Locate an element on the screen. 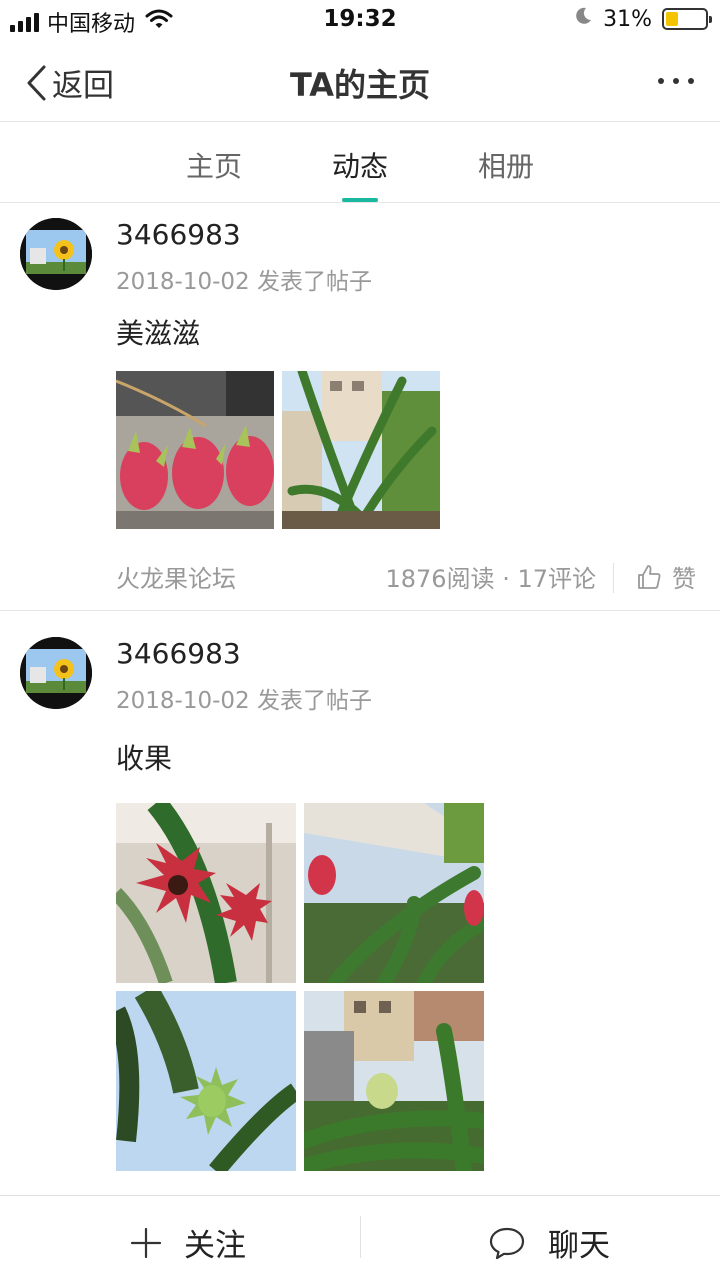 This screenshot has height=1280, width=720. follow-button: 关注 is located at coordinates (188, 1242).